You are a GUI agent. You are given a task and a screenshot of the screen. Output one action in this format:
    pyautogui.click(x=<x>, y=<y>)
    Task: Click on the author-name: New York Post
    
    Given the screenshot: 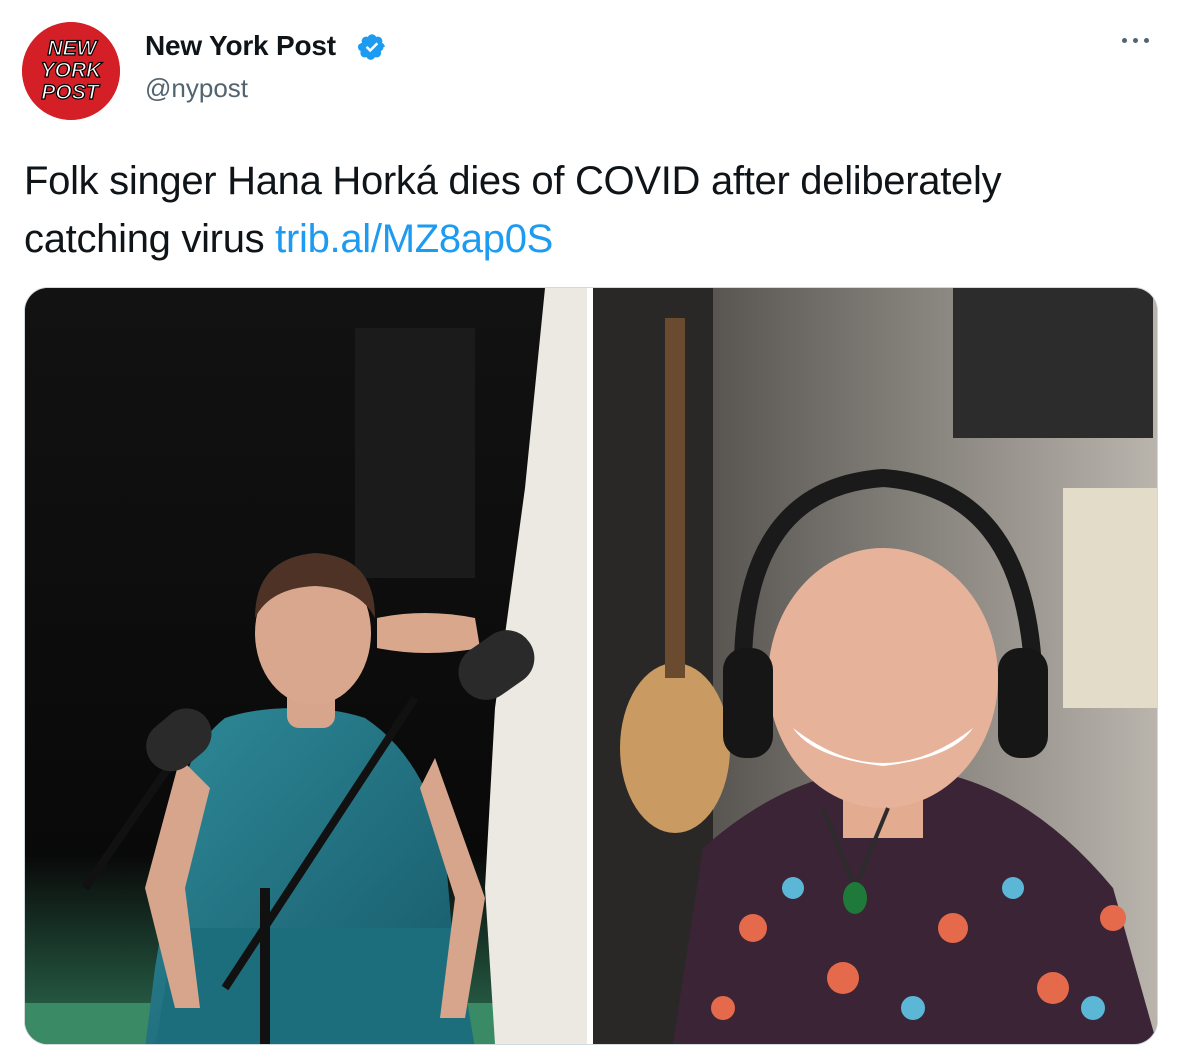 What is the action you would take?
    pyautogui.click(x=240, y=46)
    